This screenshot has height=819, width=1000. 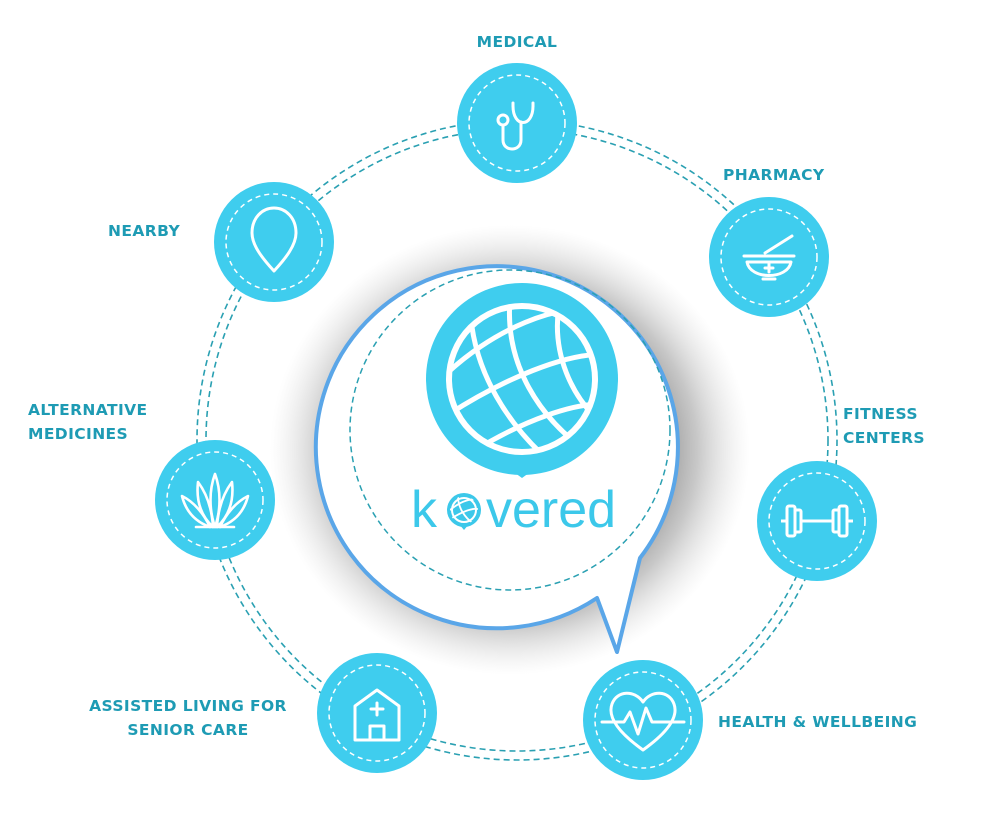 I want to click on assisted-living-label: ASSISTED LIVING FOR SENIOR CARE, so click(x=188, y=718).